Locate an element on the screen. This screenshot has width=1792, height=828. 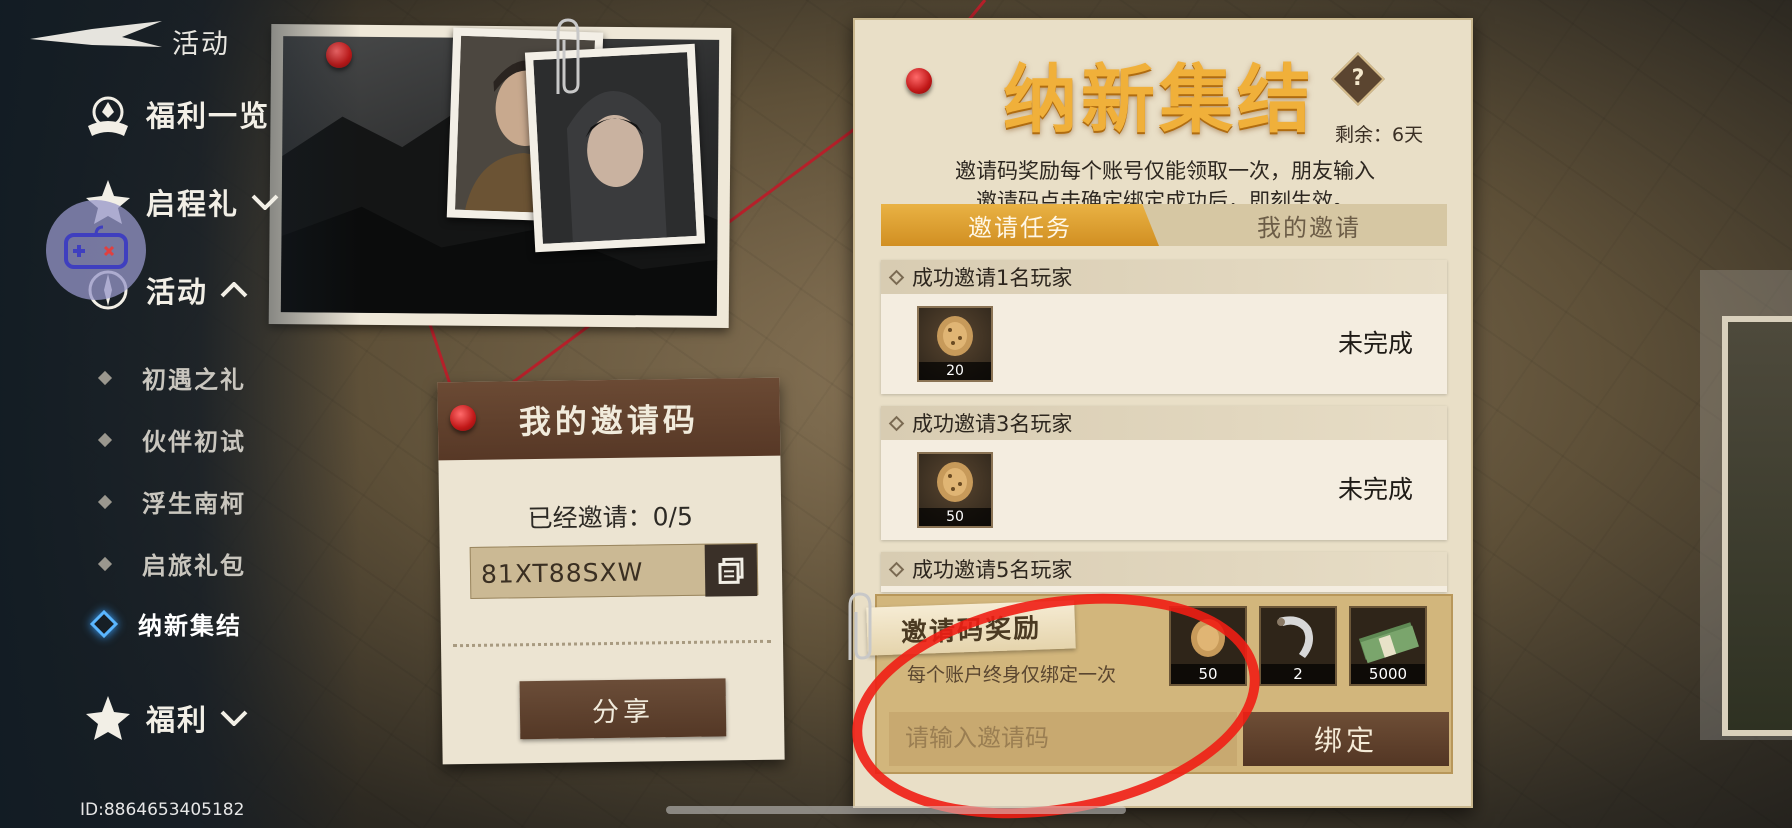
user-id: ID:8864653405182 is located at coordinates (162, 810).